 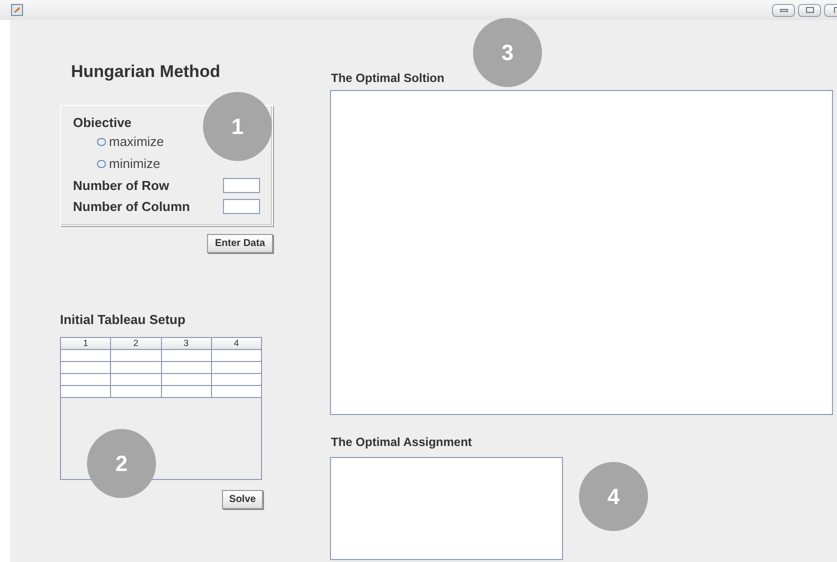 What do you see at coordinates (17, 10) in the screenshot?
I see `app-icon` at bounding box center [17, 10].